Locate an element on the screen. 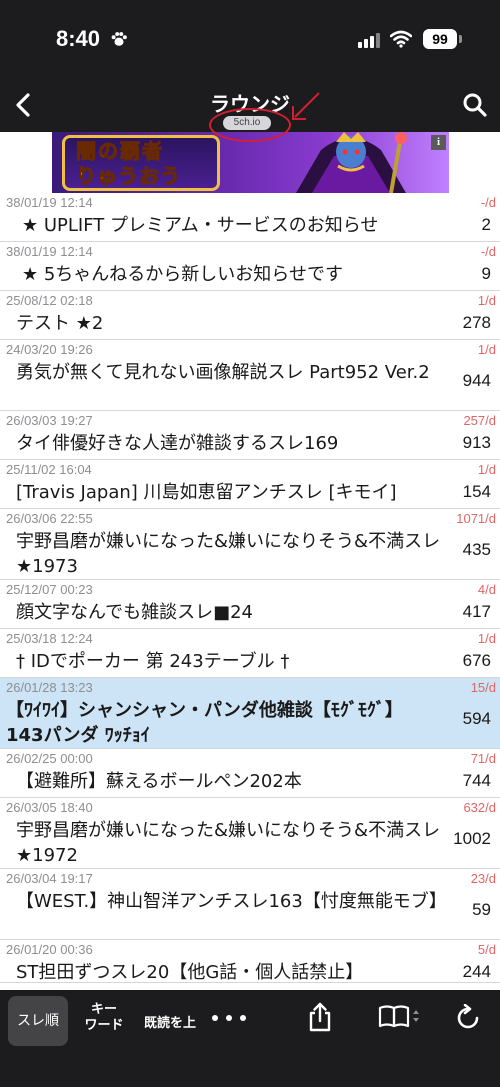  thread-date: 24/03/20 19:26 is located at coordinates (49, 349).